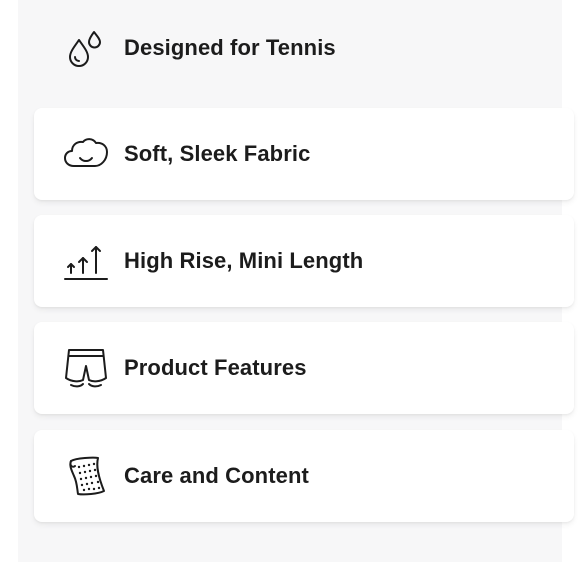 The image size is (580, 580). I want to click on accordion-care-and-content: Care and Content, so click(304, 476).